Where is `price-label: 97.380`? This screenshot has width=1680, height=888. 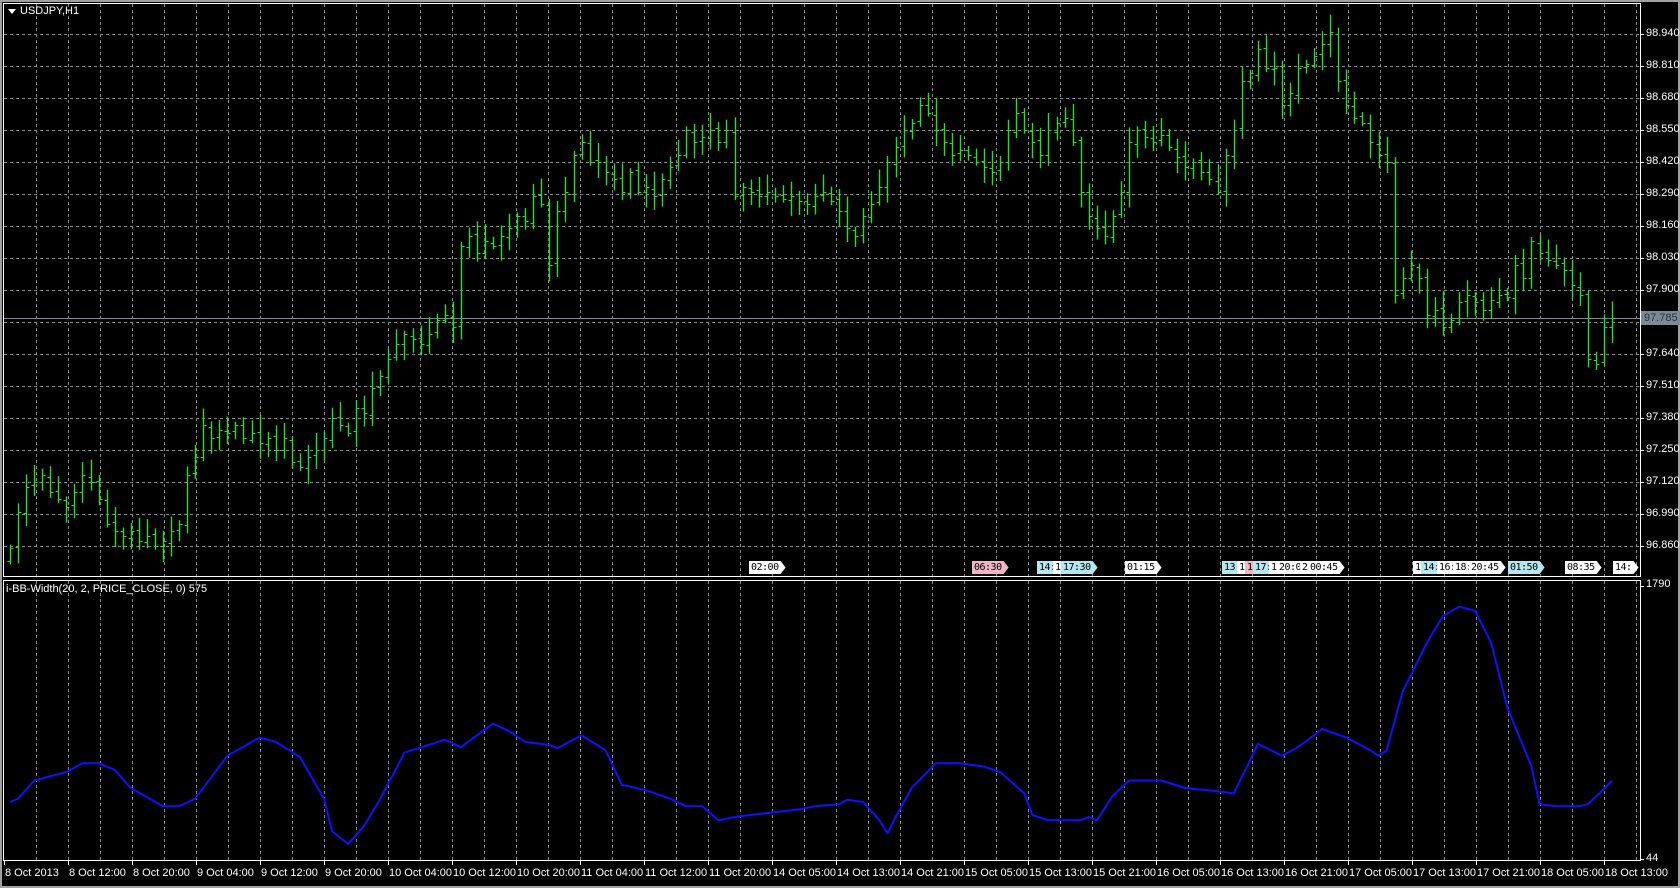 price-label: 97.380 is located at coordinates (1663, 417).